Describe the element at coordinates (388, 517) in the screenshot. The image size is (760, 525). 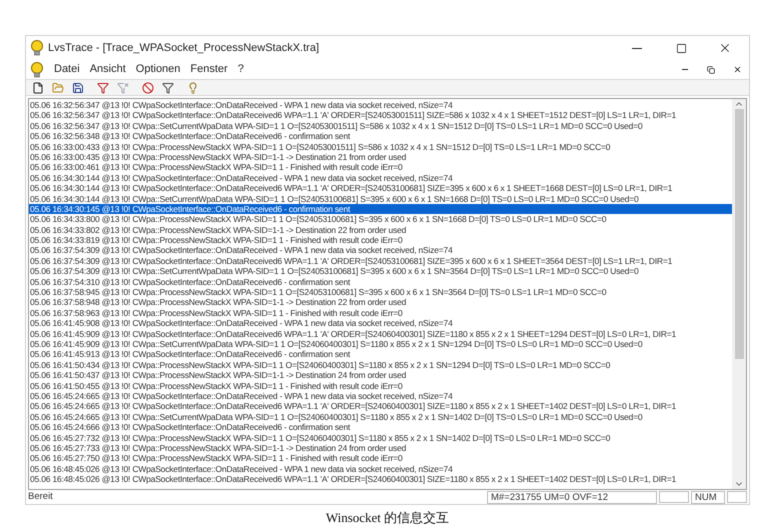
I see `figure-caption: Winsocket 的信息交互` at that location.